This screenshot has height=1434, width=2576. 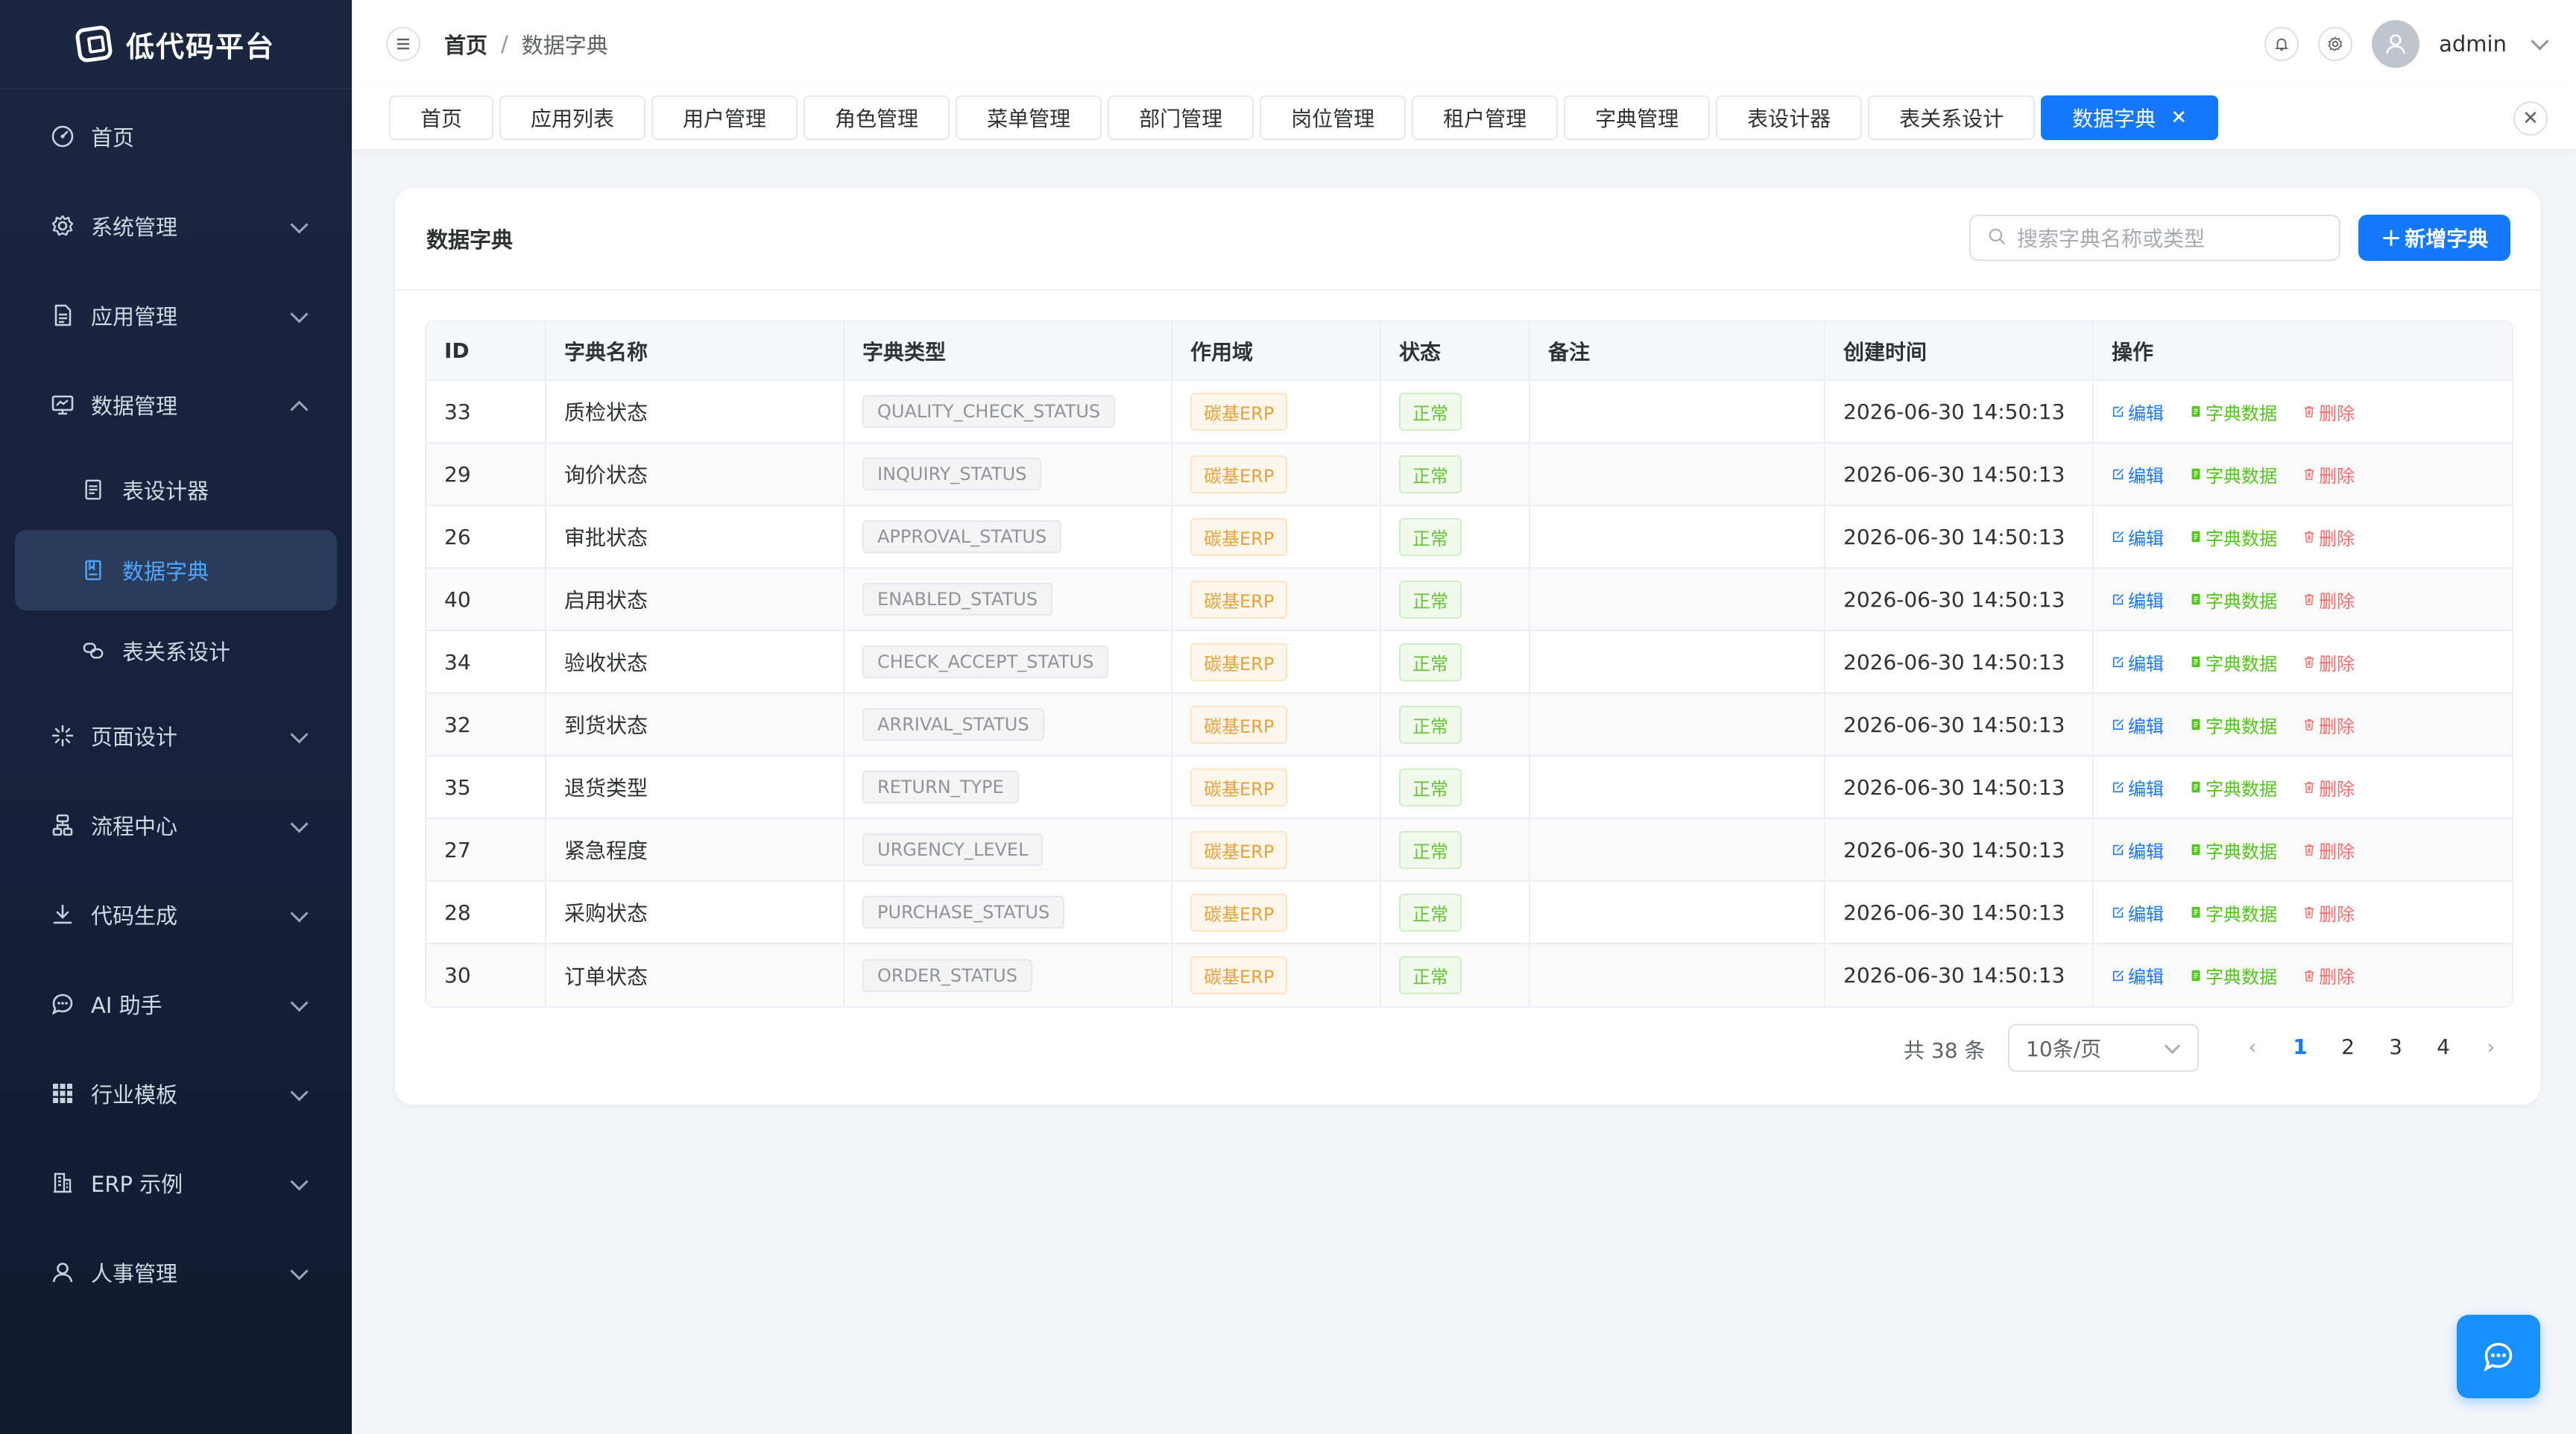 I want to click on sidebar-item-apps: 应用管理, so click(x=176, y=315).